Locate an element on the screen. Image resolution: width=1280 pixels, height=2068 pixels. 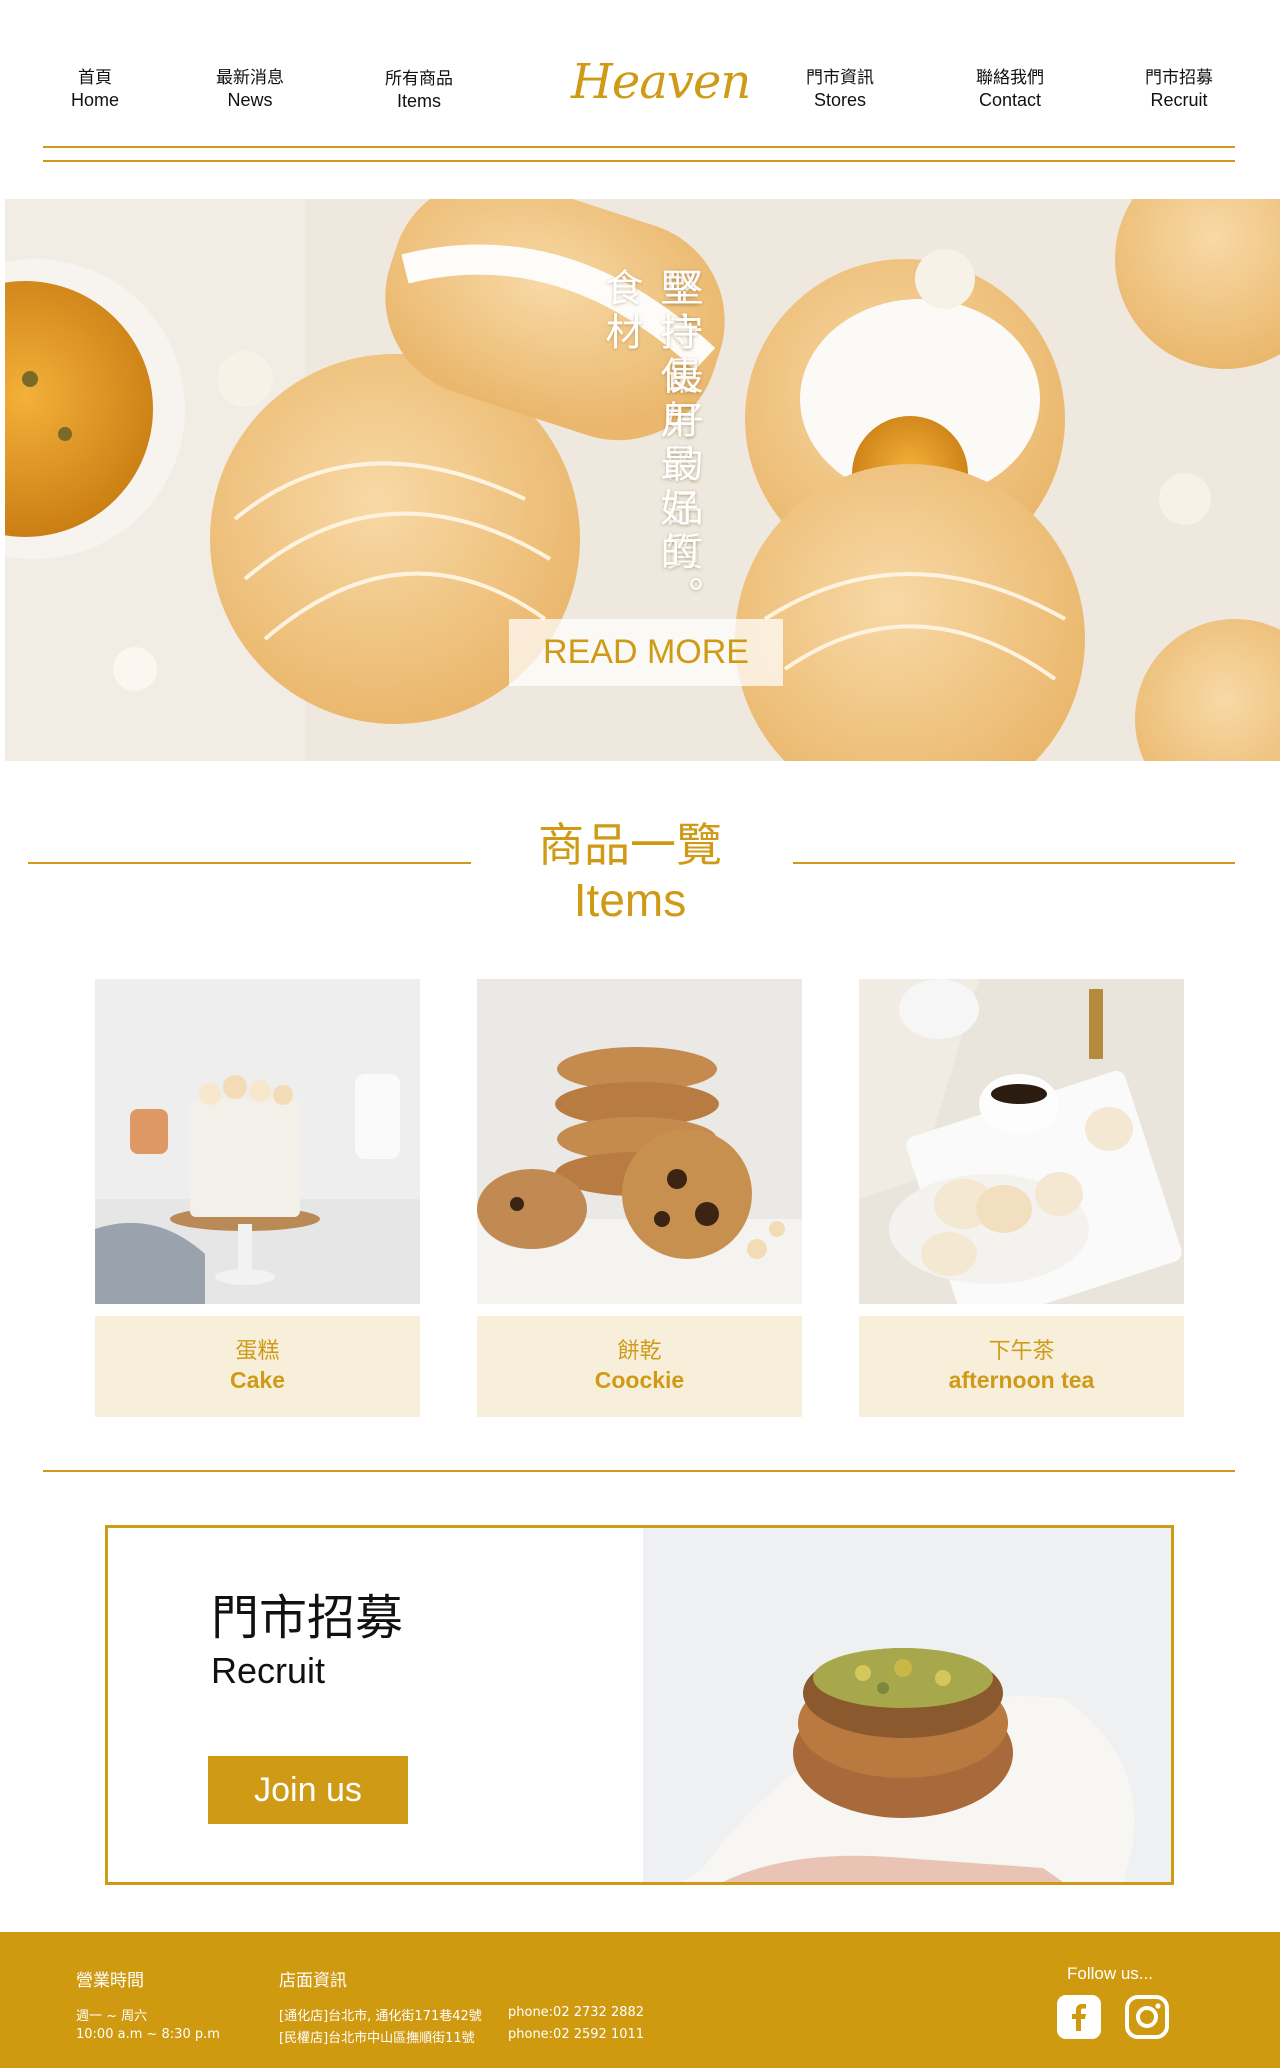
nav-item-recruit: 門市招募 Recruit is located at coordinates (1179, 89).